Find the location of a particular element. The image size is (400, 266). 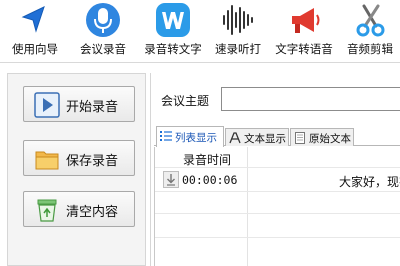

tab-text-view: 文本显示 is located at coordinates (257, 137).